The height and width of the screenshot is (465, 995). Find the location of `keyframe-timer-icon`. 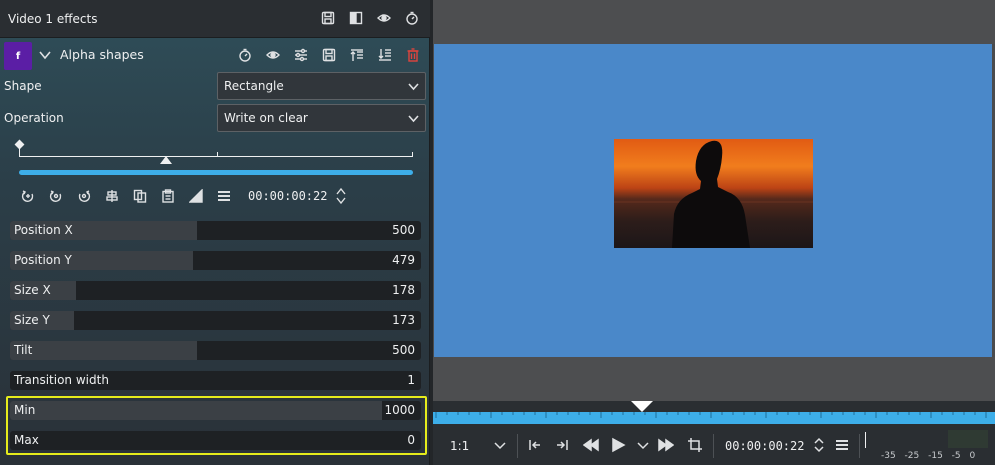

keyframe-timer-icon is located at coordinates (245, 55).